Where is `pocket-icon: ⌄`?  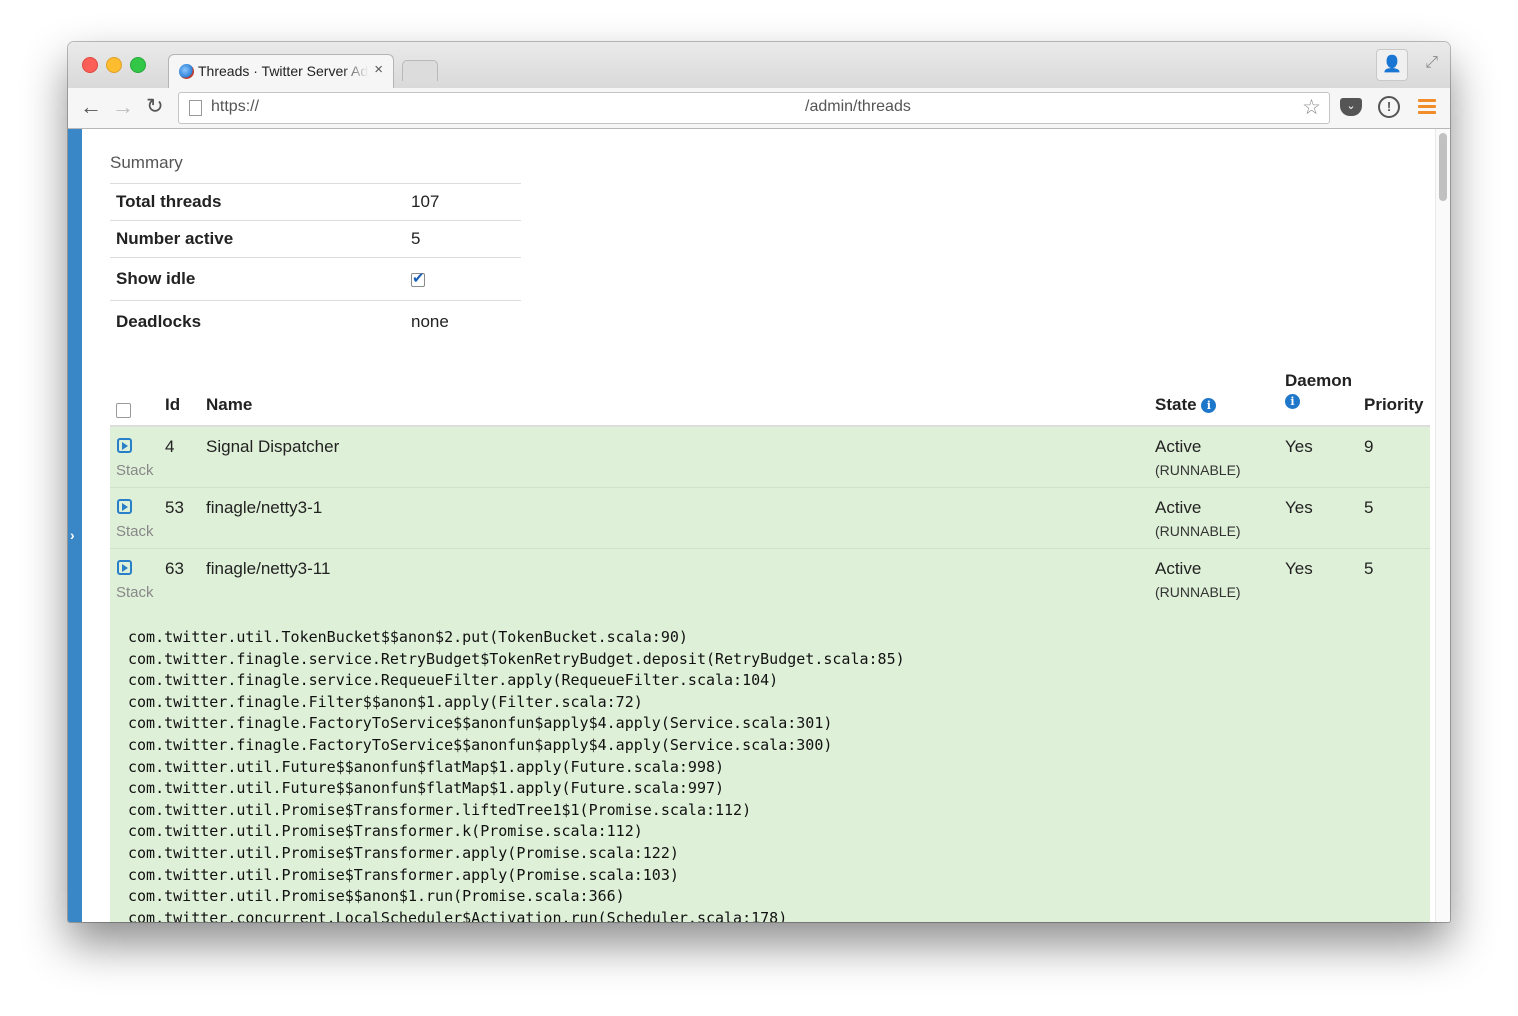
pocket-icon: ⌄ is located at coordinates (1351, 107).